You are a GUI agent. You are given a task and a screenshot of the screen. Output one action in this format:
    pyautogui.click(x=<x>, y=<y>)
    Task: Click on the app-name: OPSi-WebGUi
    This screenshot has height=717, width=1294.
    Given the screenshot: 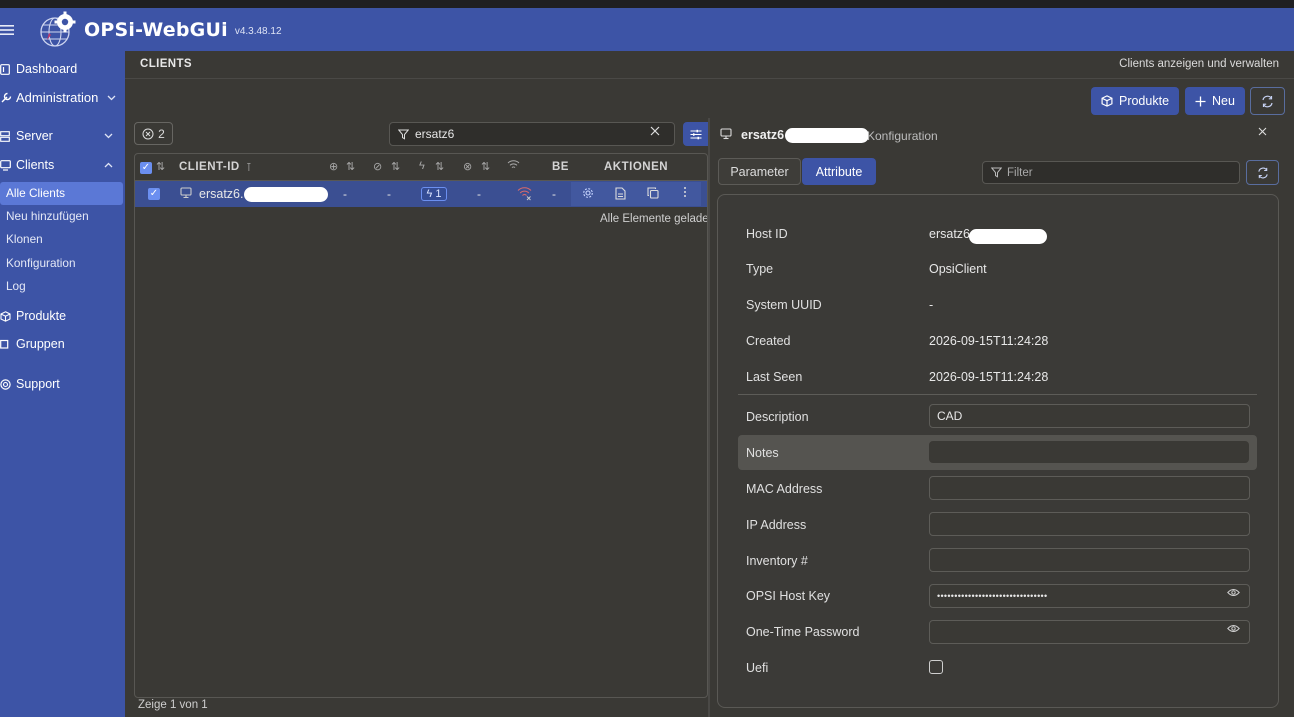 What is the action you would take?
    pyautogui.click(x=156, y=29)
    